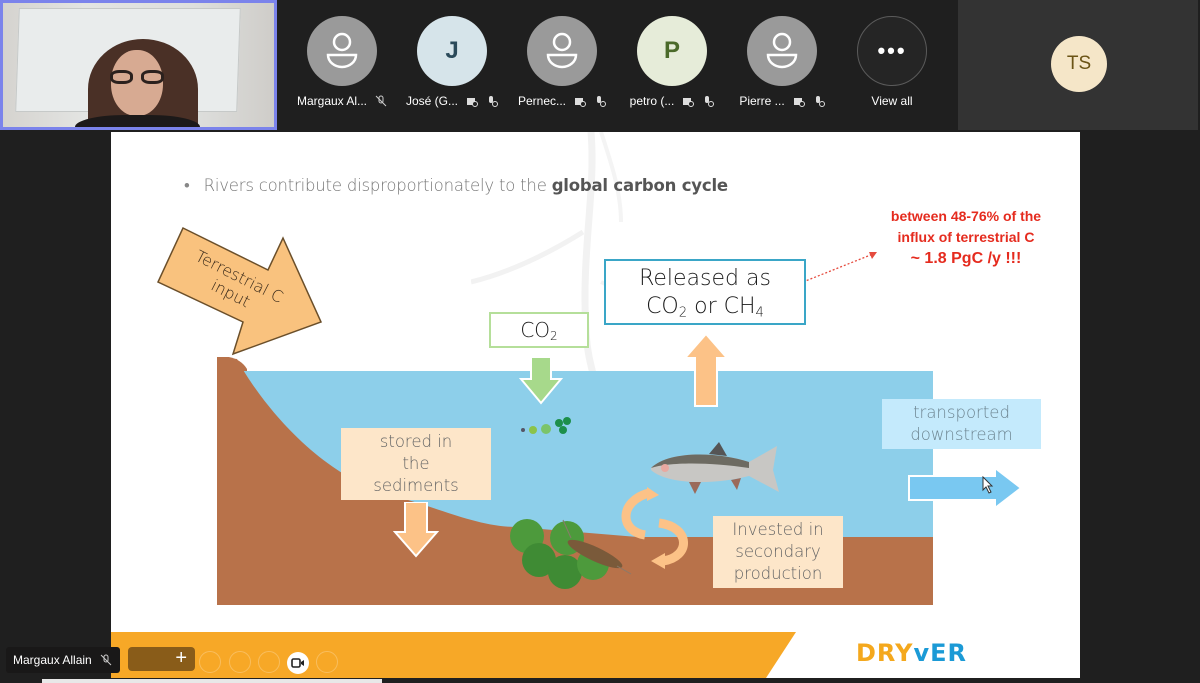  Describe the element at coordinates (327, 662) in the screenshot. I see `more-options-button` at that location.